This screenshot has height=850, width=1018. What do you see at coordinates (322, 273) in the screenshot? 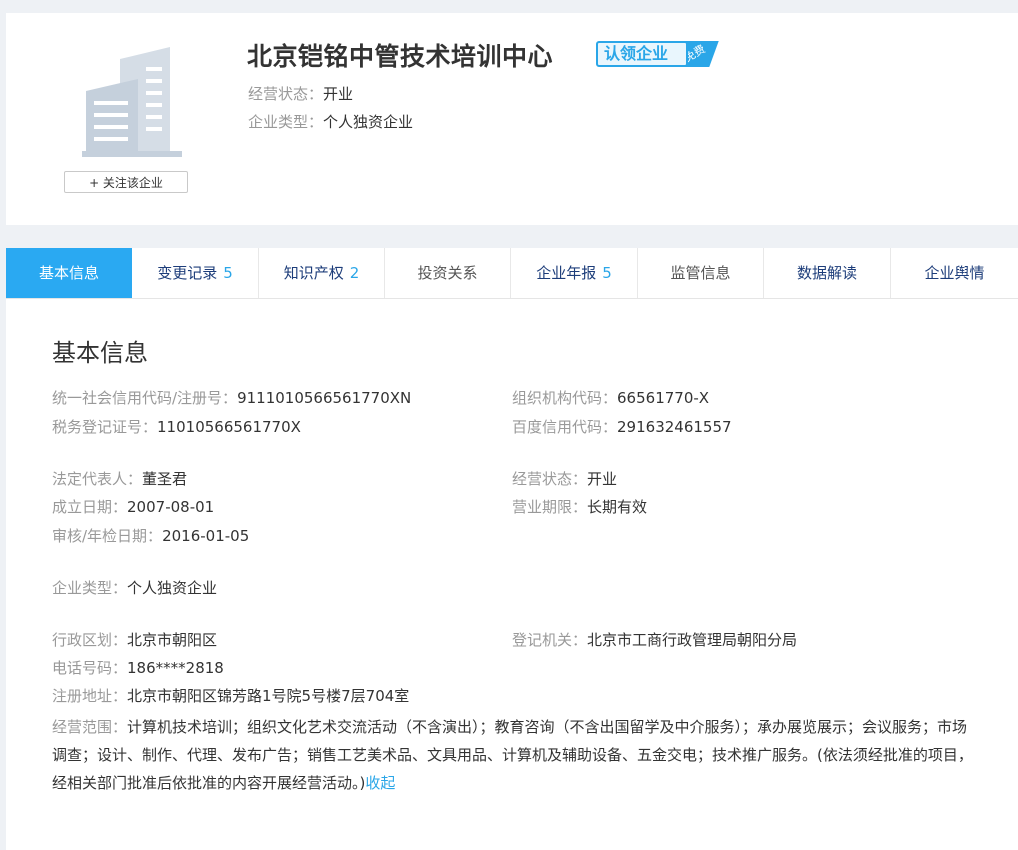
I see `tab-intellectual-property: 知识产权 2` at bounding box center [322, 273].